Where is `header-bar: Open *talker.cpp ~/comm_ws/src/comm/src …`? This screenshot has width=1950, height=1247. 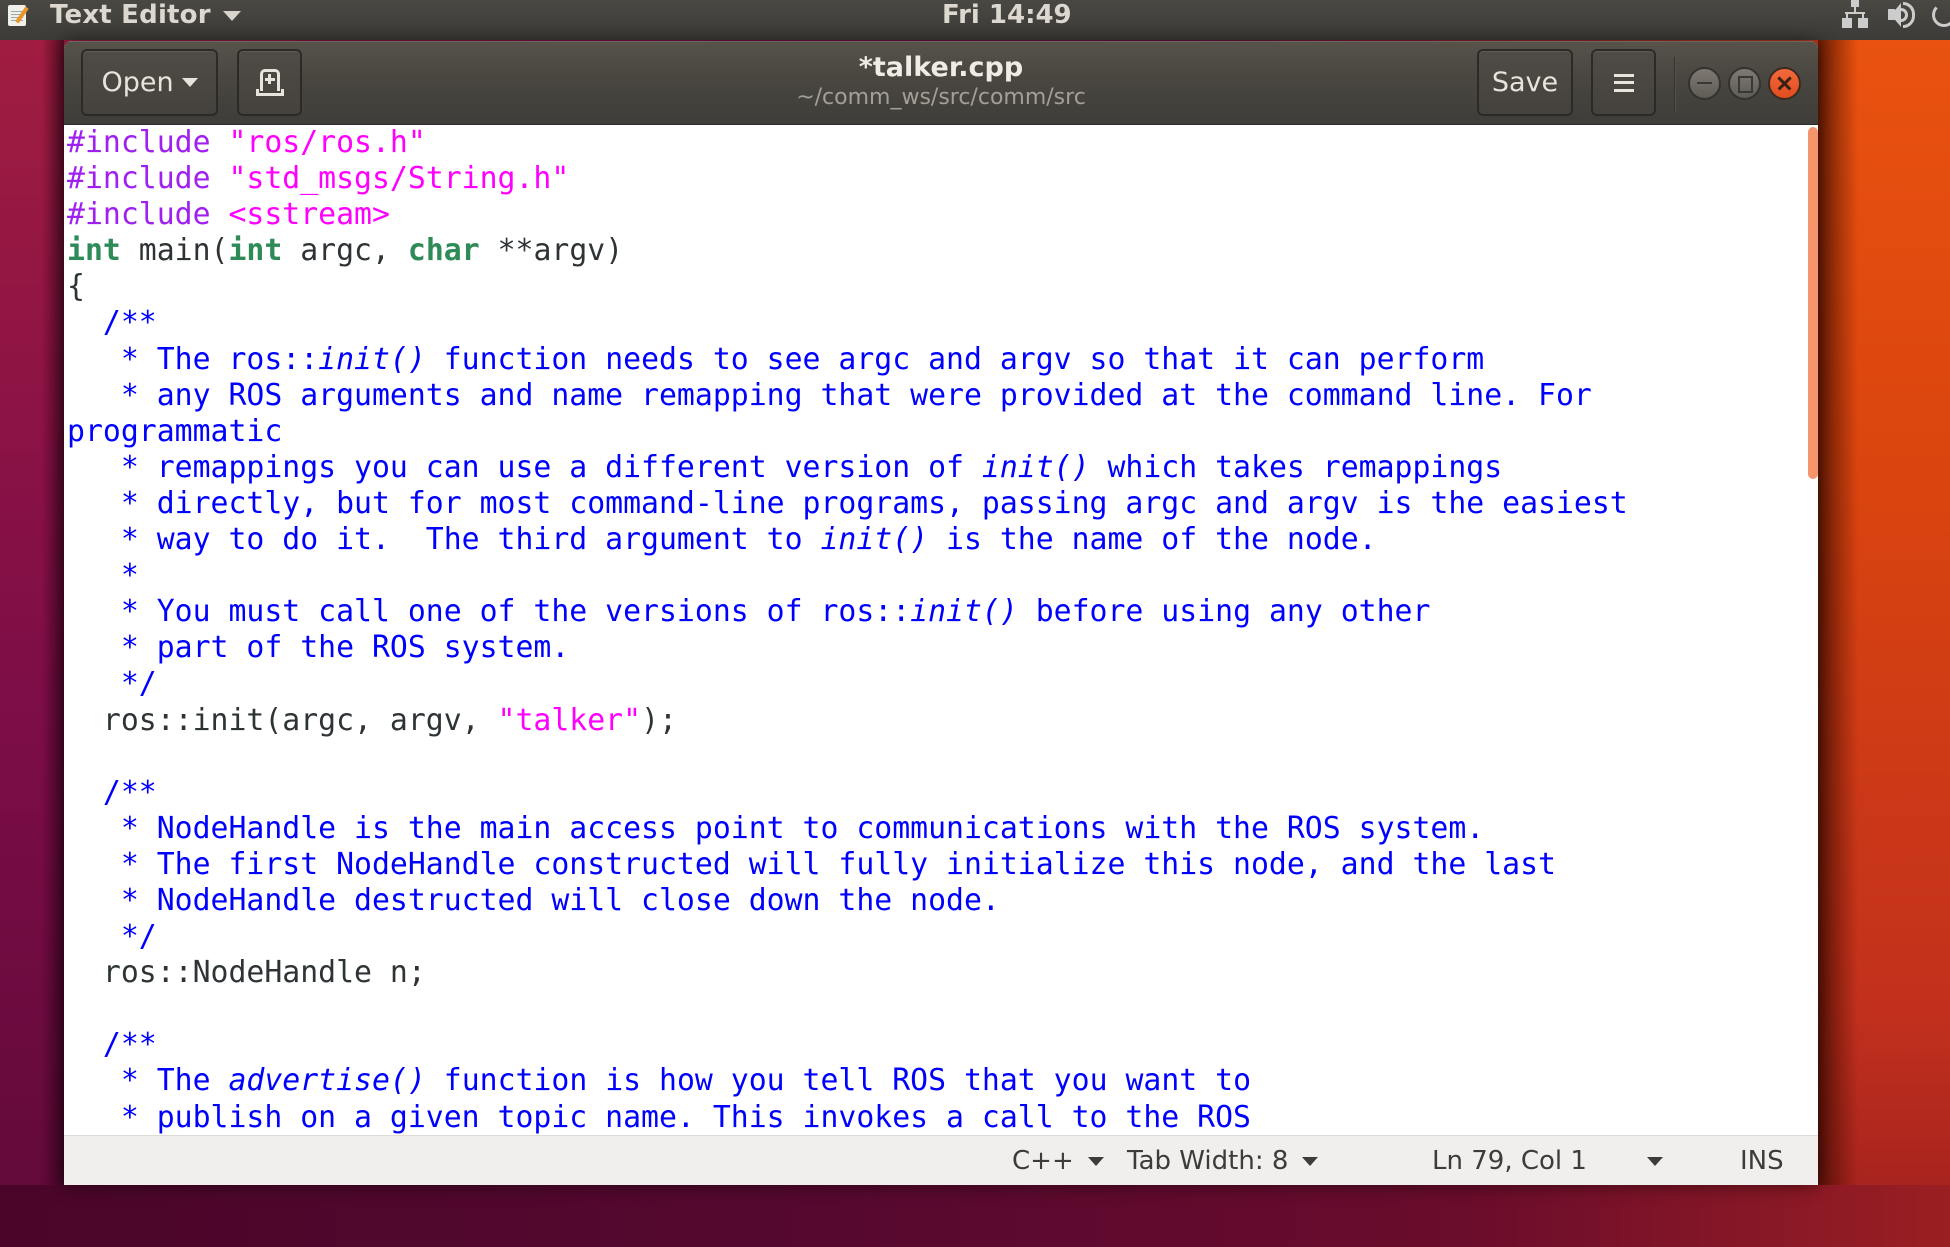
header-bar: Open *talker.cpp ~/comm_ws/src/comm/src … is located at coordinates (941, 83).